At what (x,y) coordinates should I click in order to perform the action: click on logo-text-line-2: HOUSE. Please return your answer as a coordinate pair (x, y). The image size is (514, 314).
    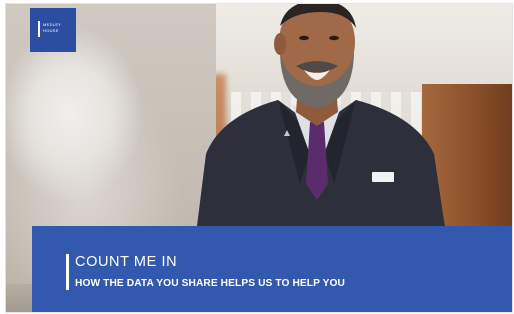
    Looking at the image, I should click on (51, 30).